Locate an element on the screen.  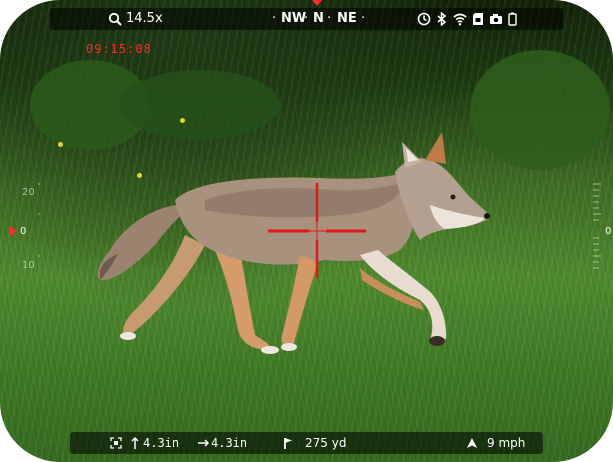
camera-icon is located at coordinates (496, 19).